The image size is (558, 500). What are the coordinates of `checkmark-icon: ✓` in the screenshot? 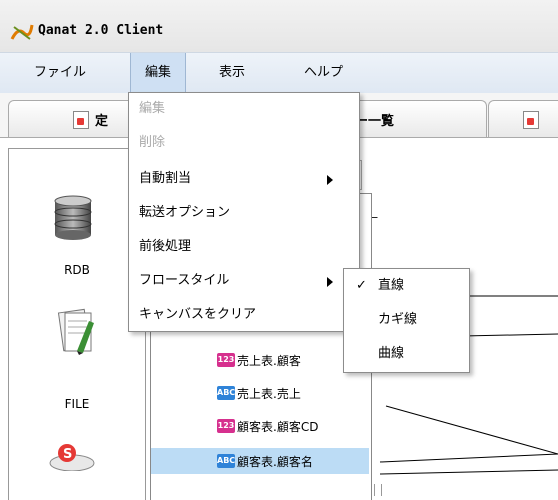 It's located at (361, 285).